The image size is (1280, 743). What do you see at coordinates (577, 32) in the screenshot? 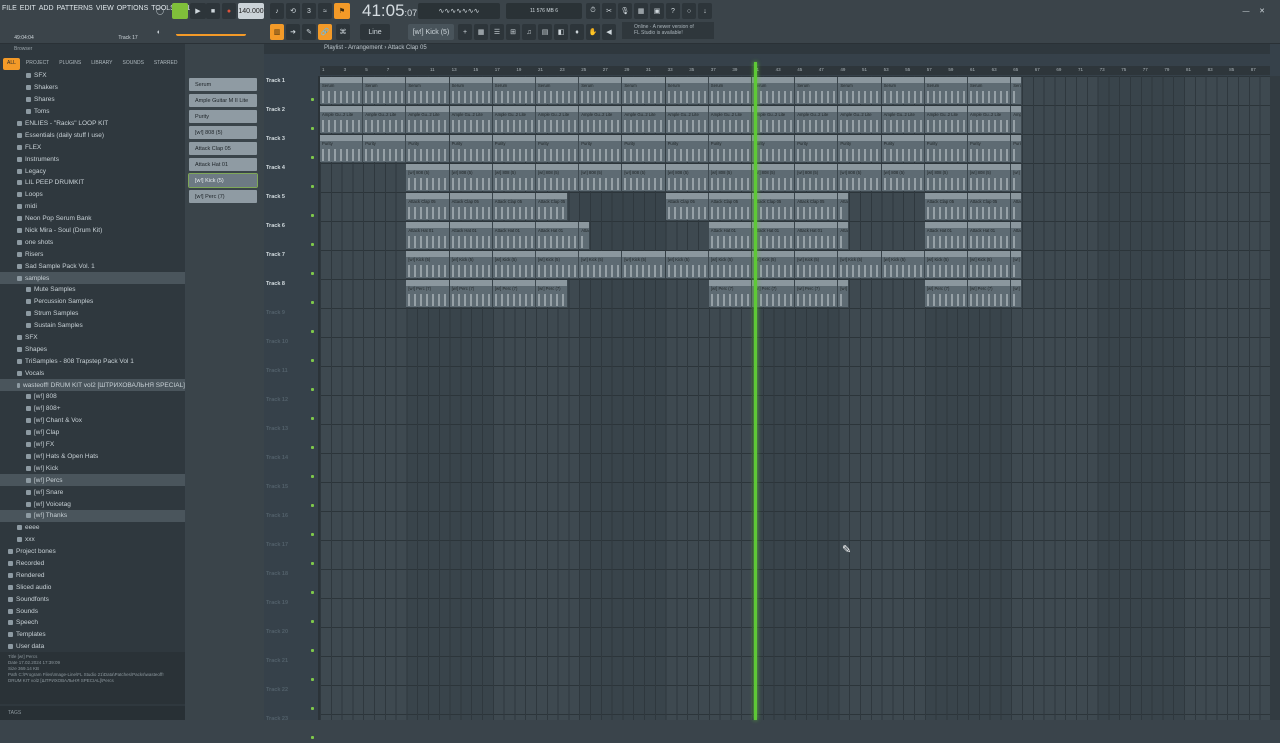
I see `plugin-icon: ♦` at bounding box center [577, 32].